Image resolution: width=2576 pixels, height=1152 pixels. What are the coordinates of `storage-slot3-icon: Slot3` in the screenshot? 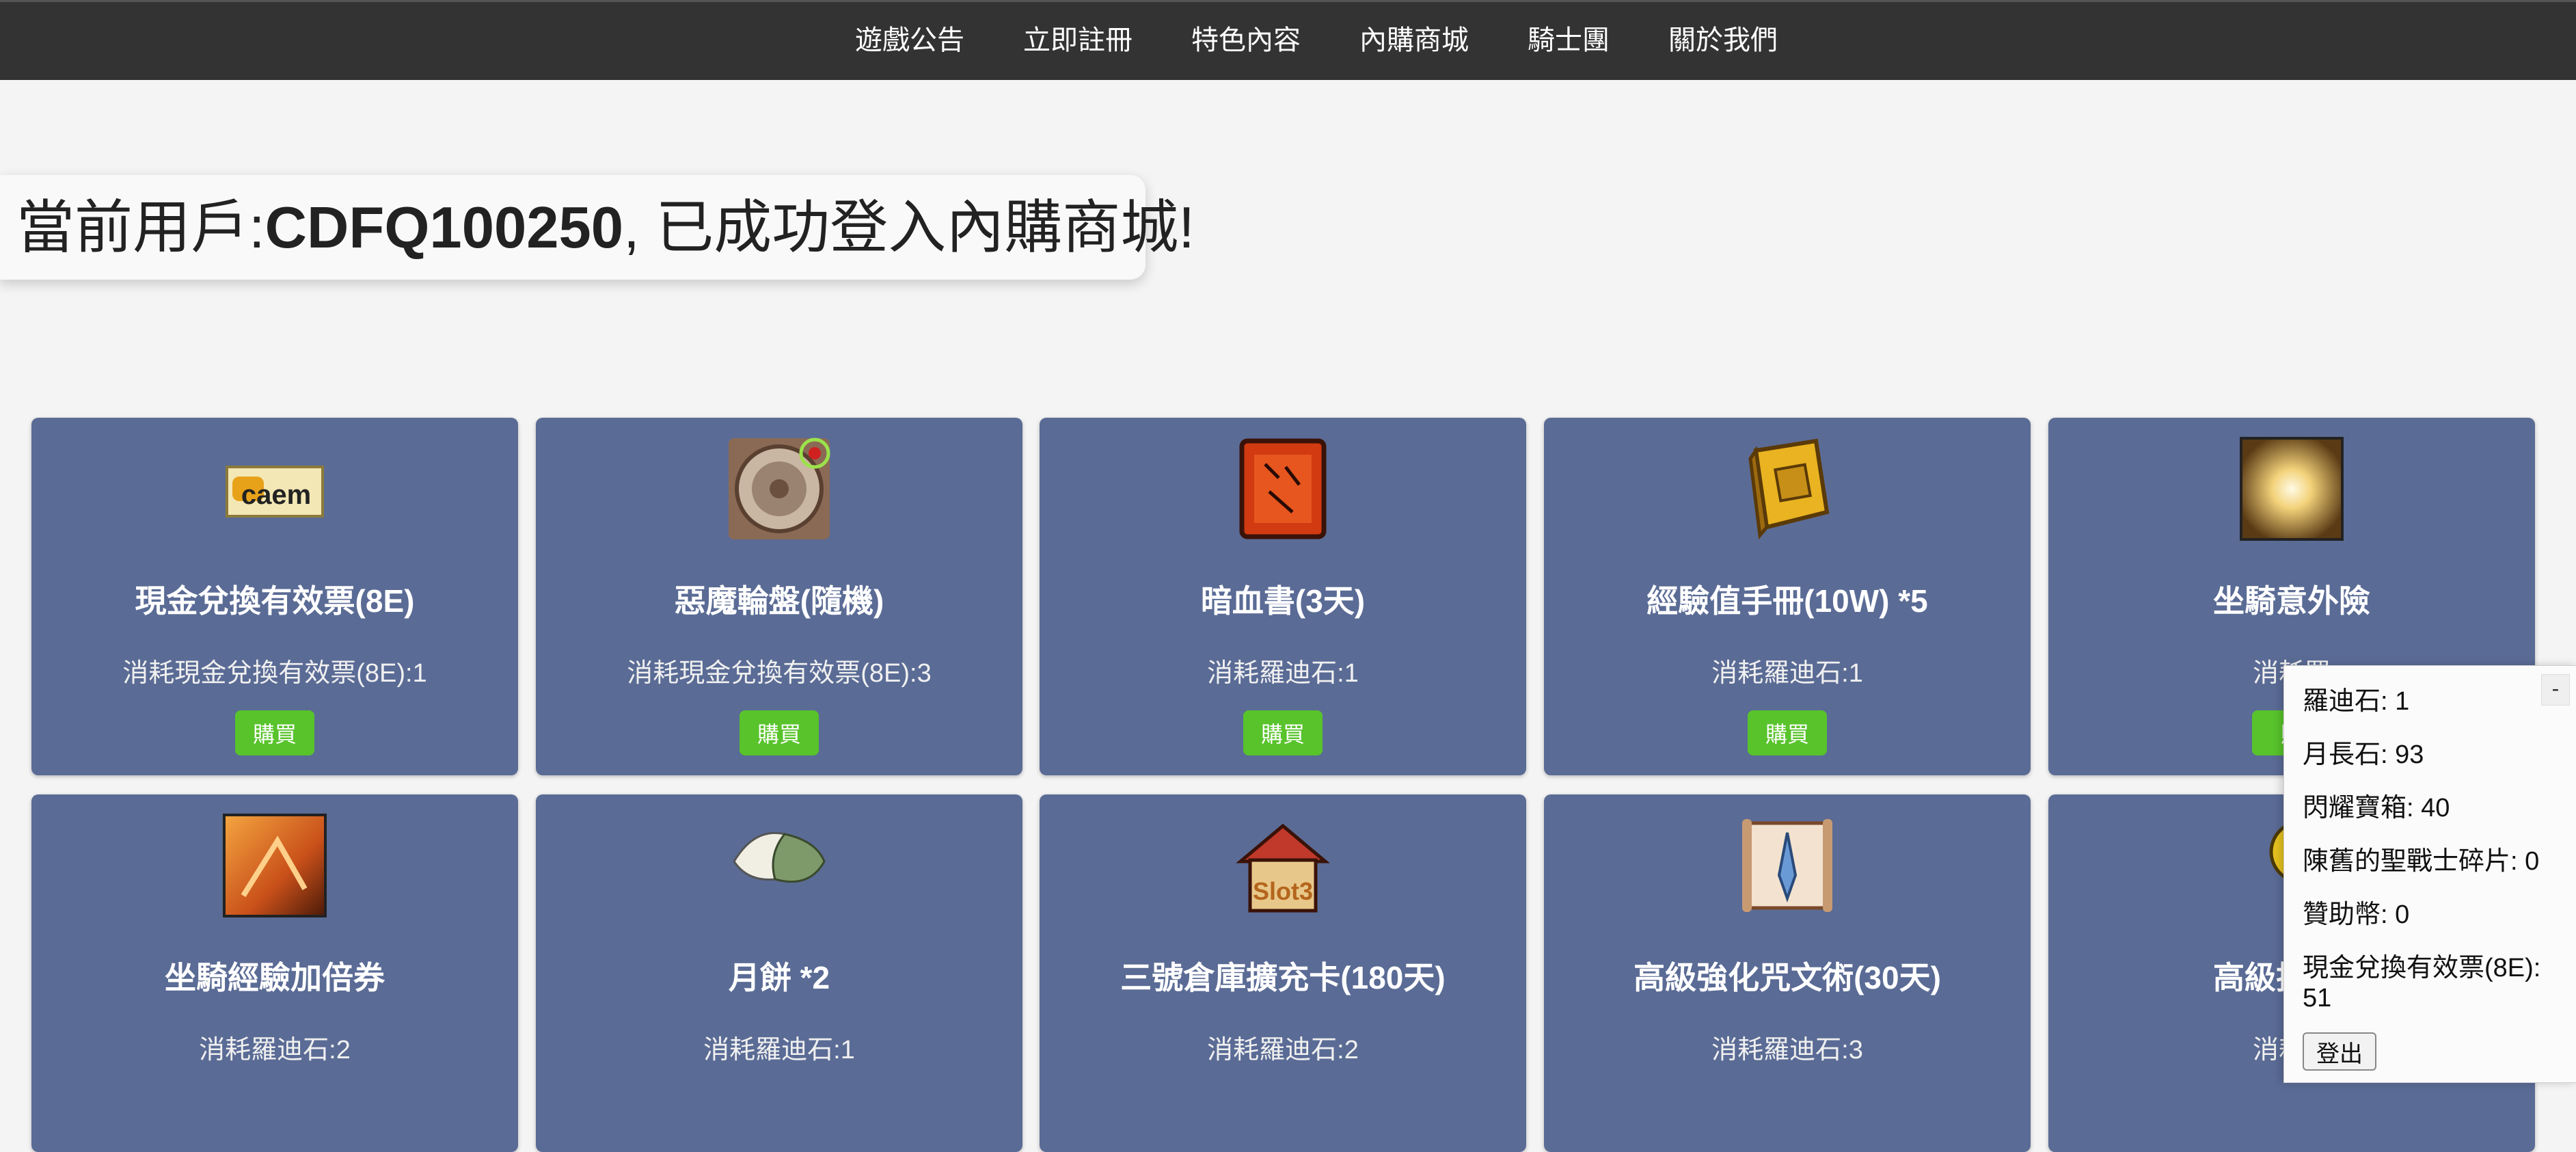 It's located at (1283, 868).